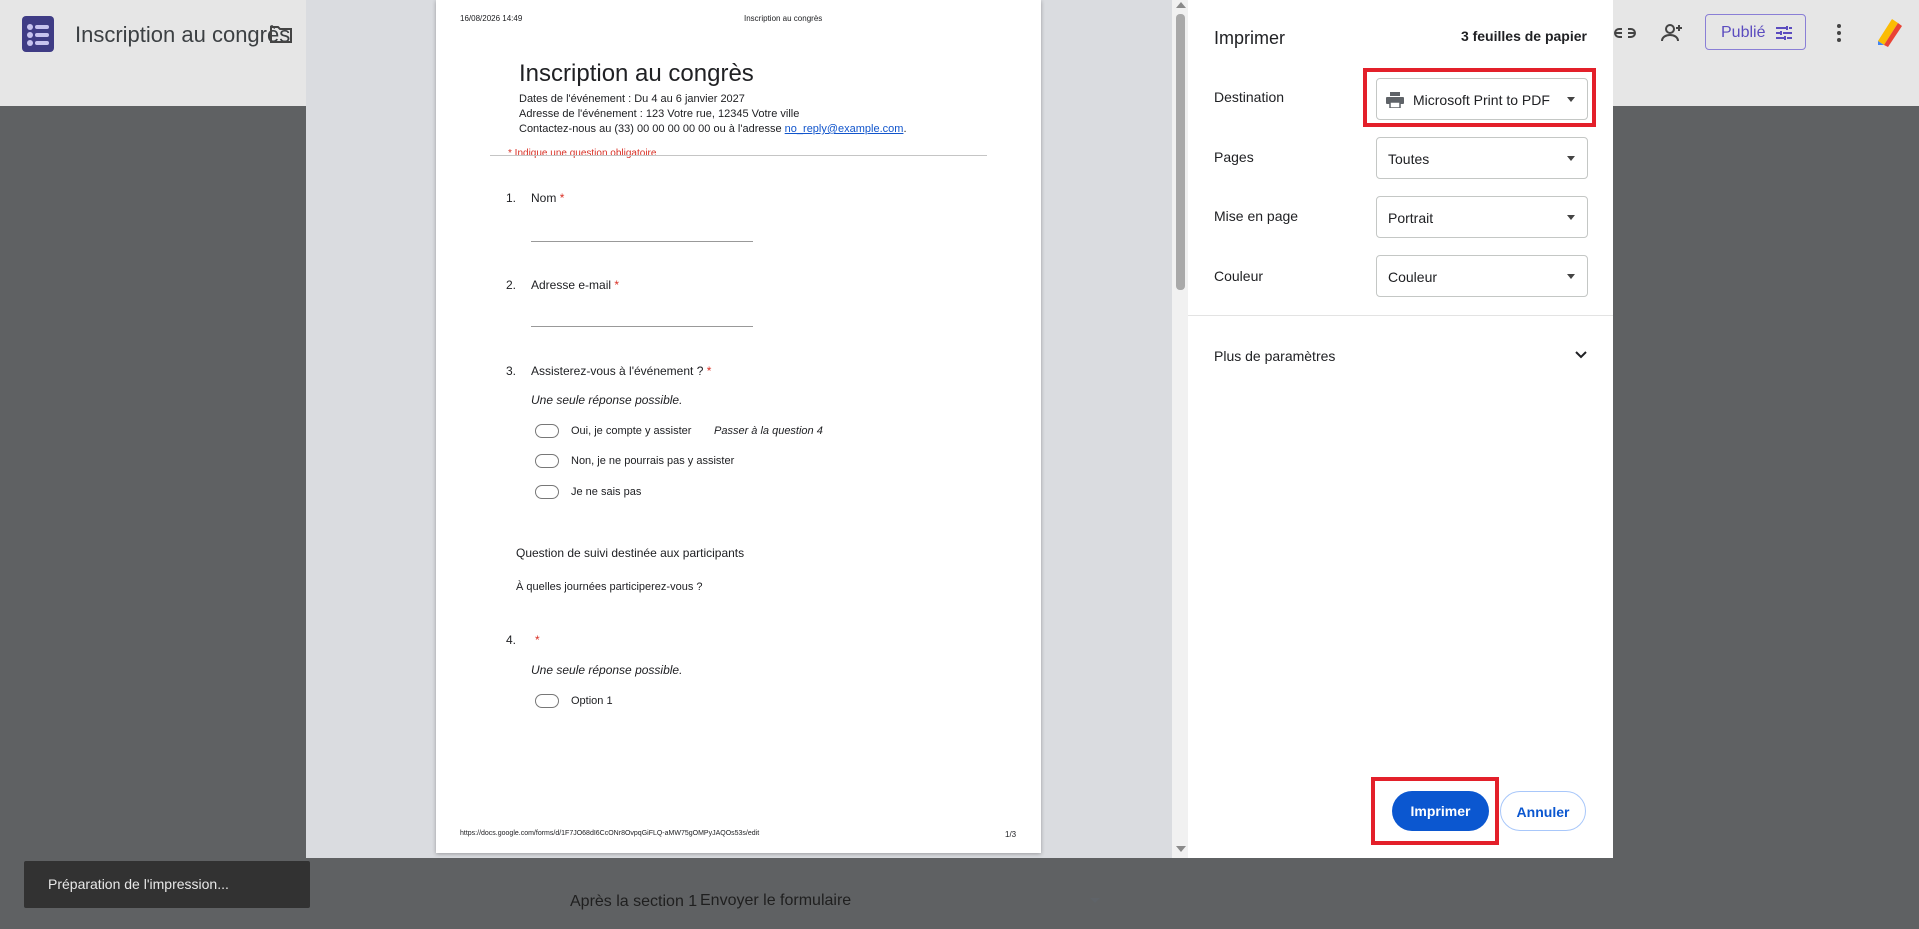  I want to click on q2-number: 2., so click(511, 285).